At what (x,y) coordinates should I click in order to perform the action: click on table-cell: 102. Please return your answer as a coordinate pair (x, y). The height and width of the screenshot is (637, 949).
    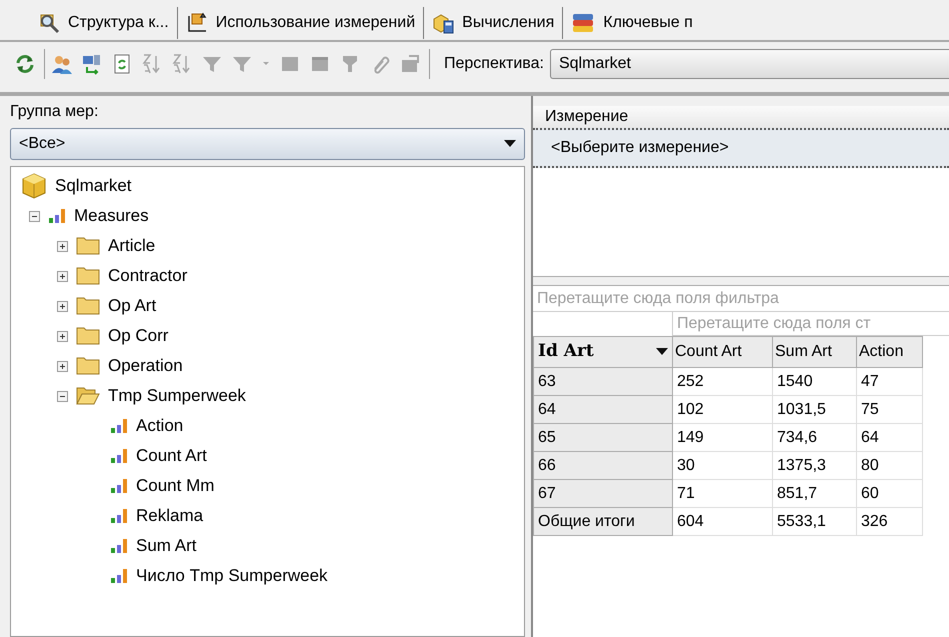
    Looking at the image, I should click on (723, 410).